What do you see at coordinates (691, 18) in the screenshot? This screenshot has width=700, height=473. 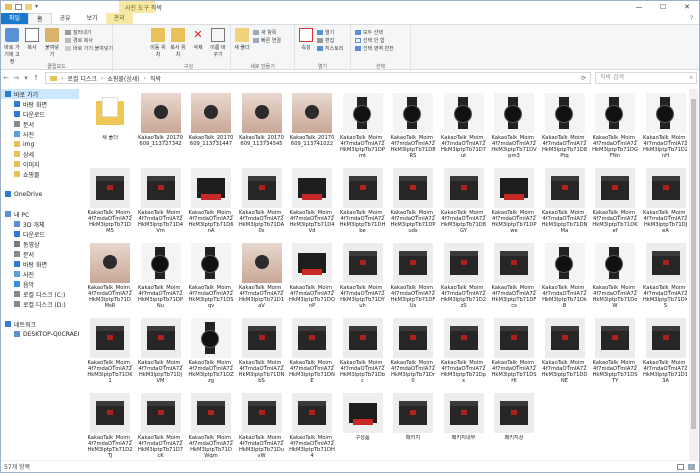 I see `help-icon: ?` at bounding box center [691, 18].